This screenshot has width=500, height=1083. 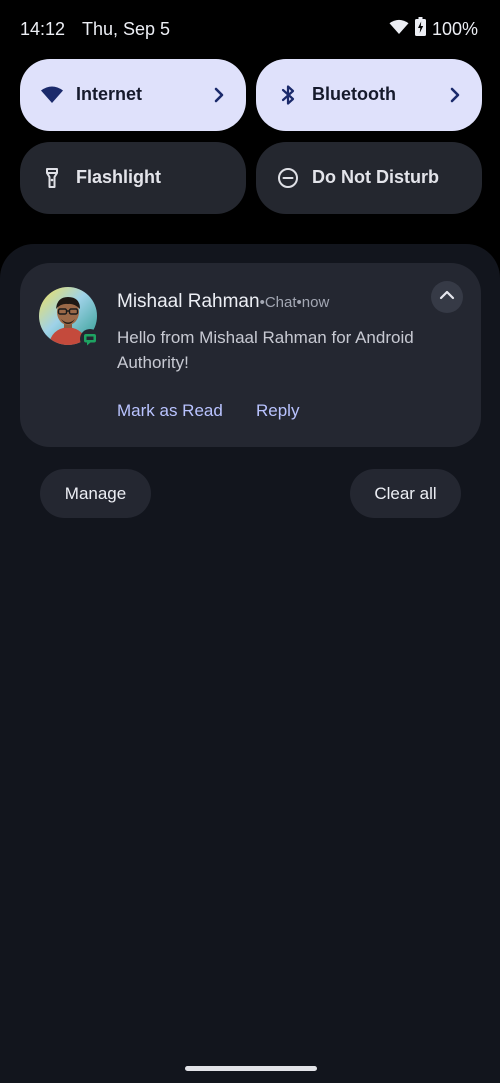 I want to click on status-date: Thu, Sep 5, so click(x=126, y=29).